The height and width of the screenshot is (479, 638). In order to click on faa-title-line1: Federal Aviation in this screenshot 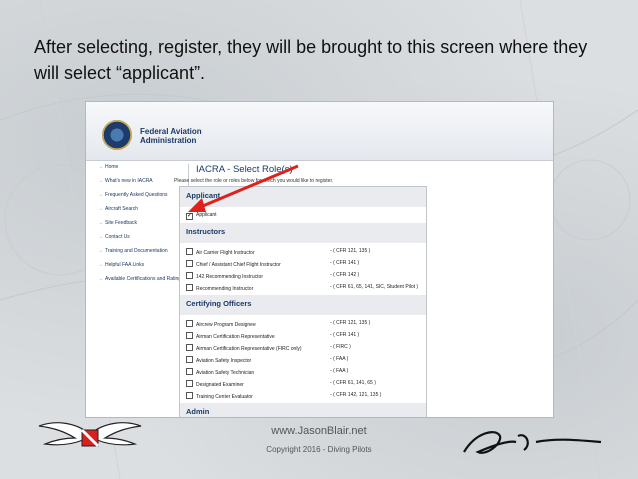, I will do `click(171, 131)`.